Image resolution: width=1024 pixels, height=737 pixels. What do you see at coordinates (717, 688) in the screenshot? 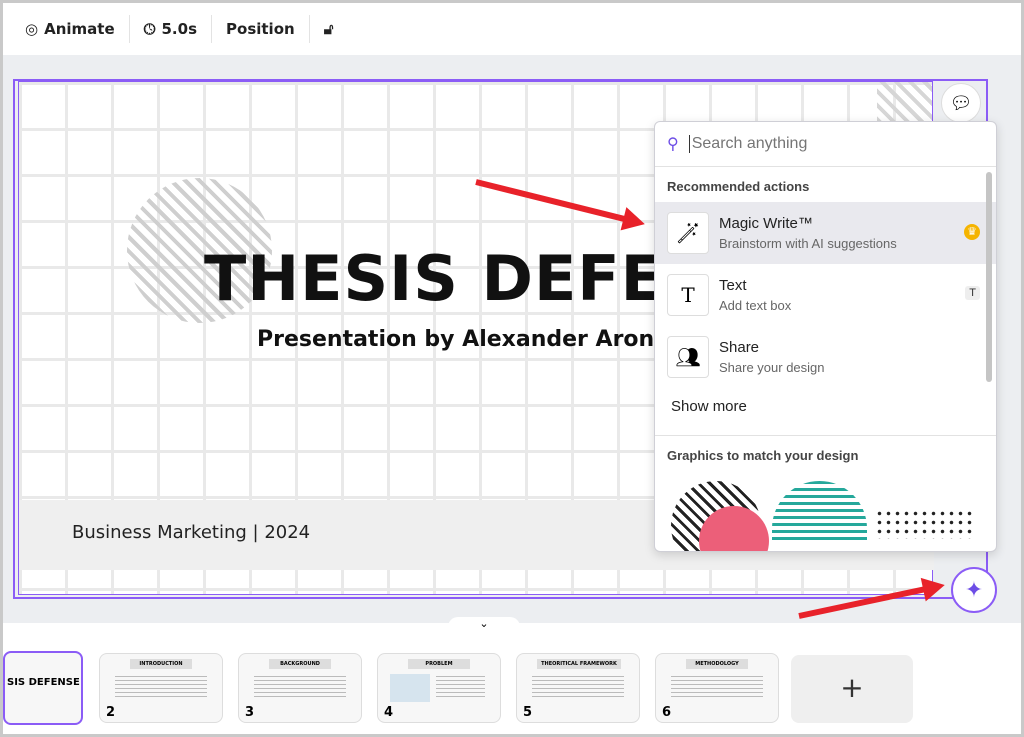
I see `page-thumbnail-6: METHODOLOGY 6` at bounding box center [717, 688].